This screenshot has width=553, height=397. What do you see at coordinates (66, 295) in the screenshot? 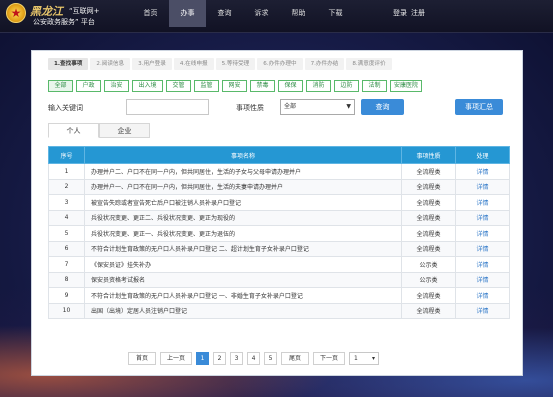
I see `row-number: 9` at bounding box center [66, 295].